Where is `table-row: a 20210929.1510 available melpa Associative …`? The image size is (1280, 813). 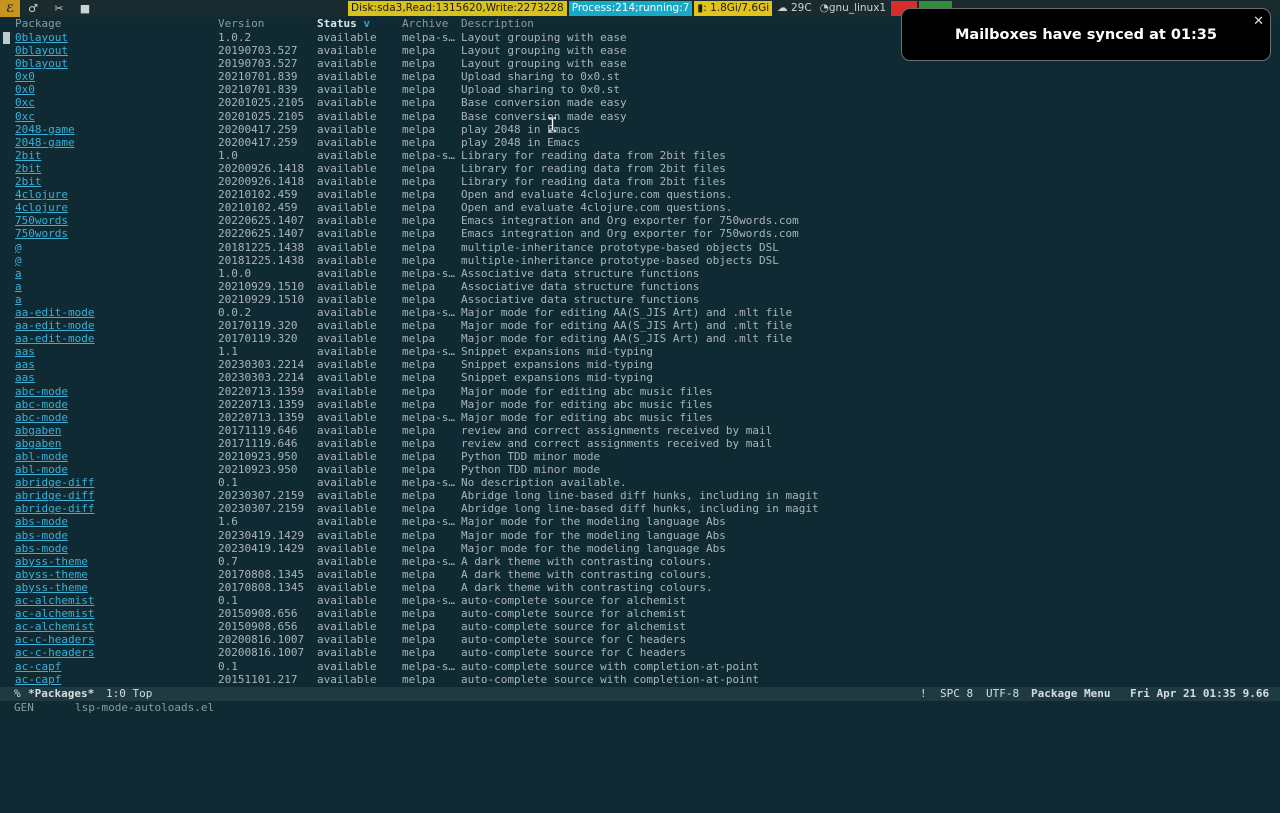 table-row: a 20210929.1510 available melpa Associative … is located at coordinates (640, 286).